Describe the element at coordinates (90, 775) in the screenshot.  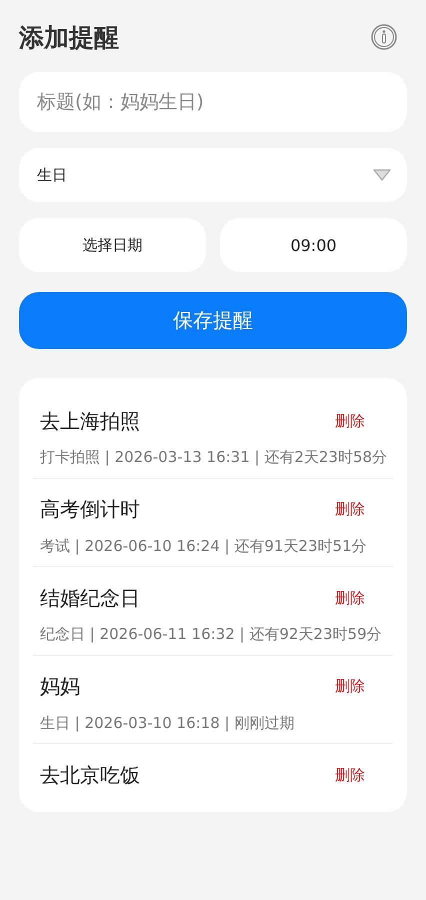
I see `reminder-title: 去北京吃饭` at that location.